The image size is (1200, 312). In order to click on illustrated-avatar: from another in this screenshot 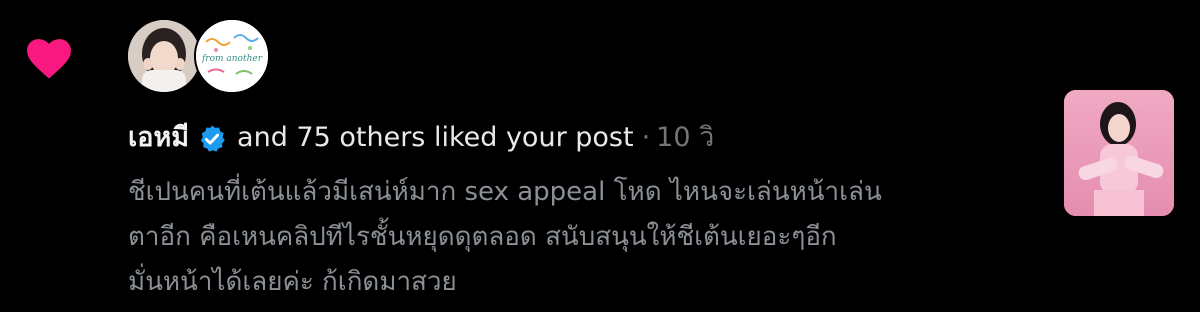, I will do `click(232, 56)`.